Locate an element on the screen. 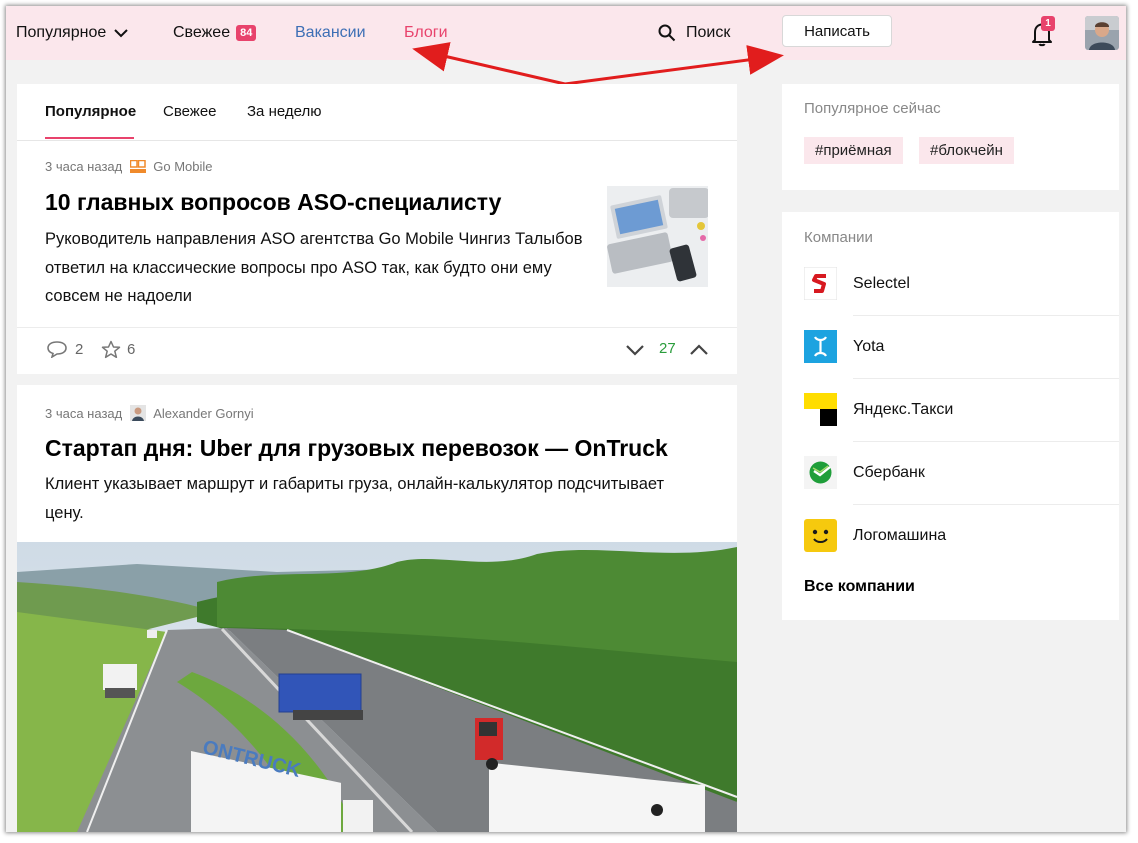 This screenshot has height=843, width=1138. feed-tabs: Популярное Свежее За неделю is located at coordinates (377, 112).